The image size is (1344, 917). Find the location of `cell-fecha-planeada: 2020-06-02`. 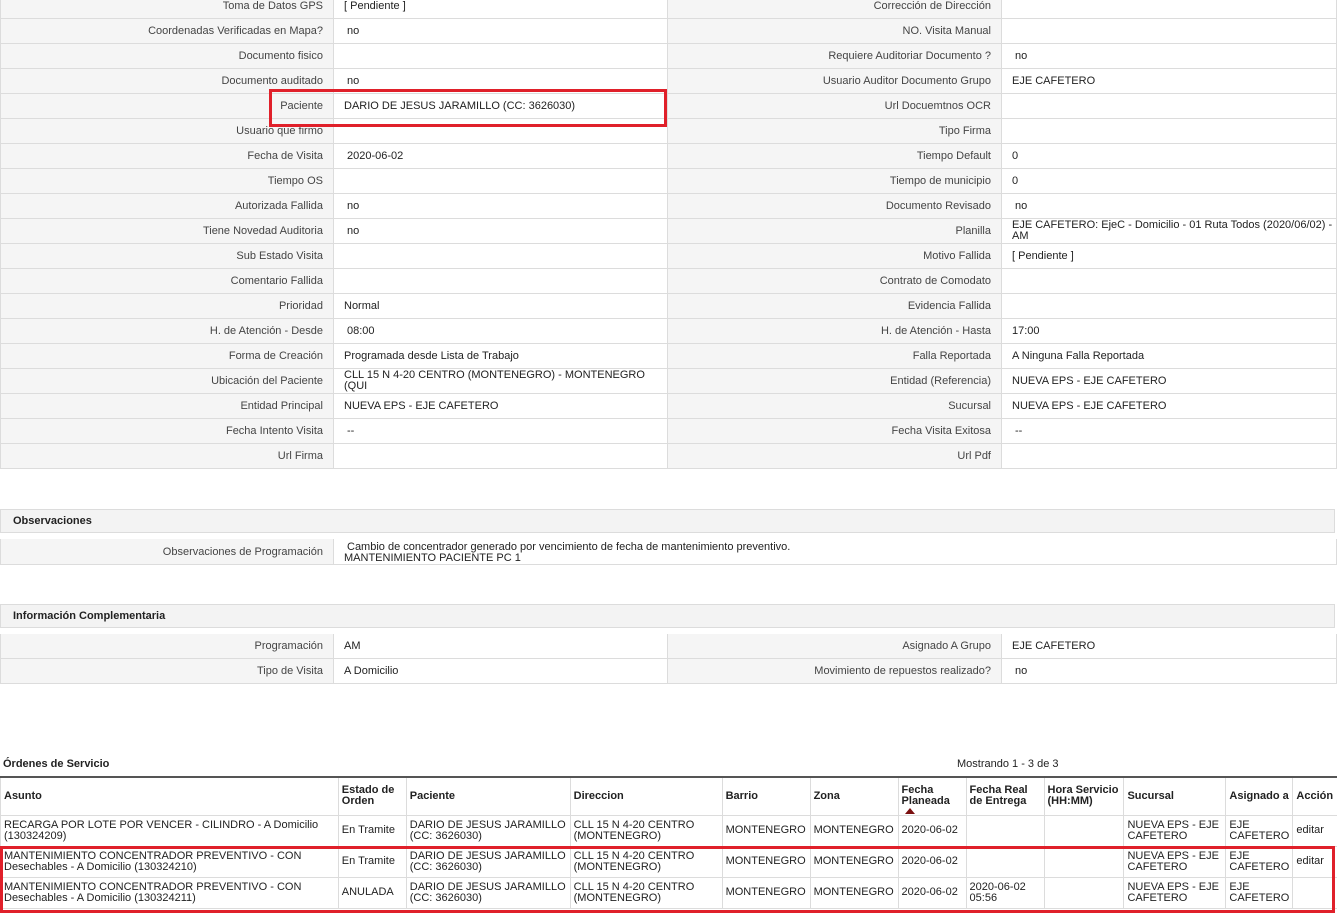

cell-fecha-planeada: 2020-06-02 is located at coordinates (932, 893).